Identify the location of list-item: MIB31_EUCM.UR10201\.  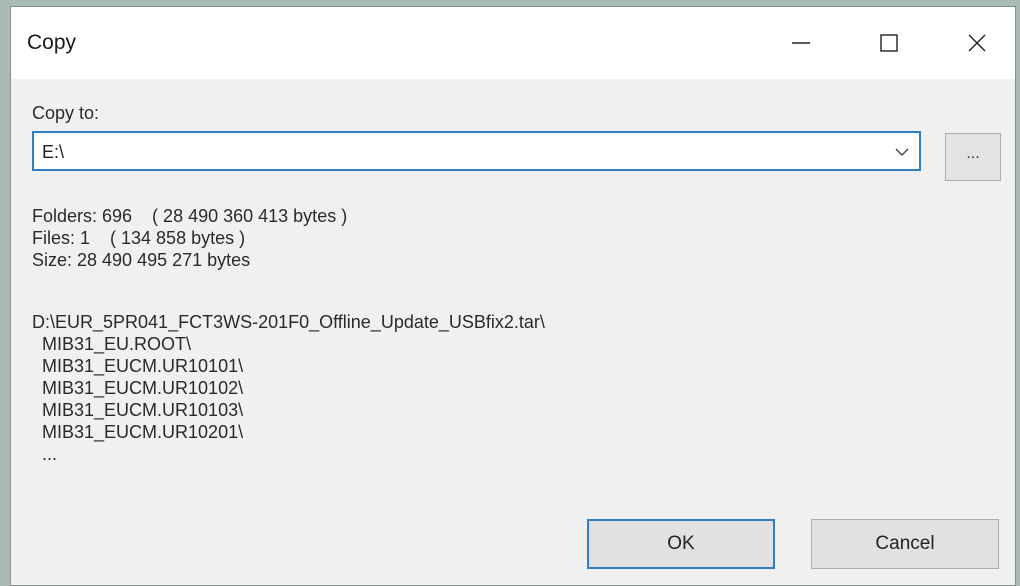
(138, 432).